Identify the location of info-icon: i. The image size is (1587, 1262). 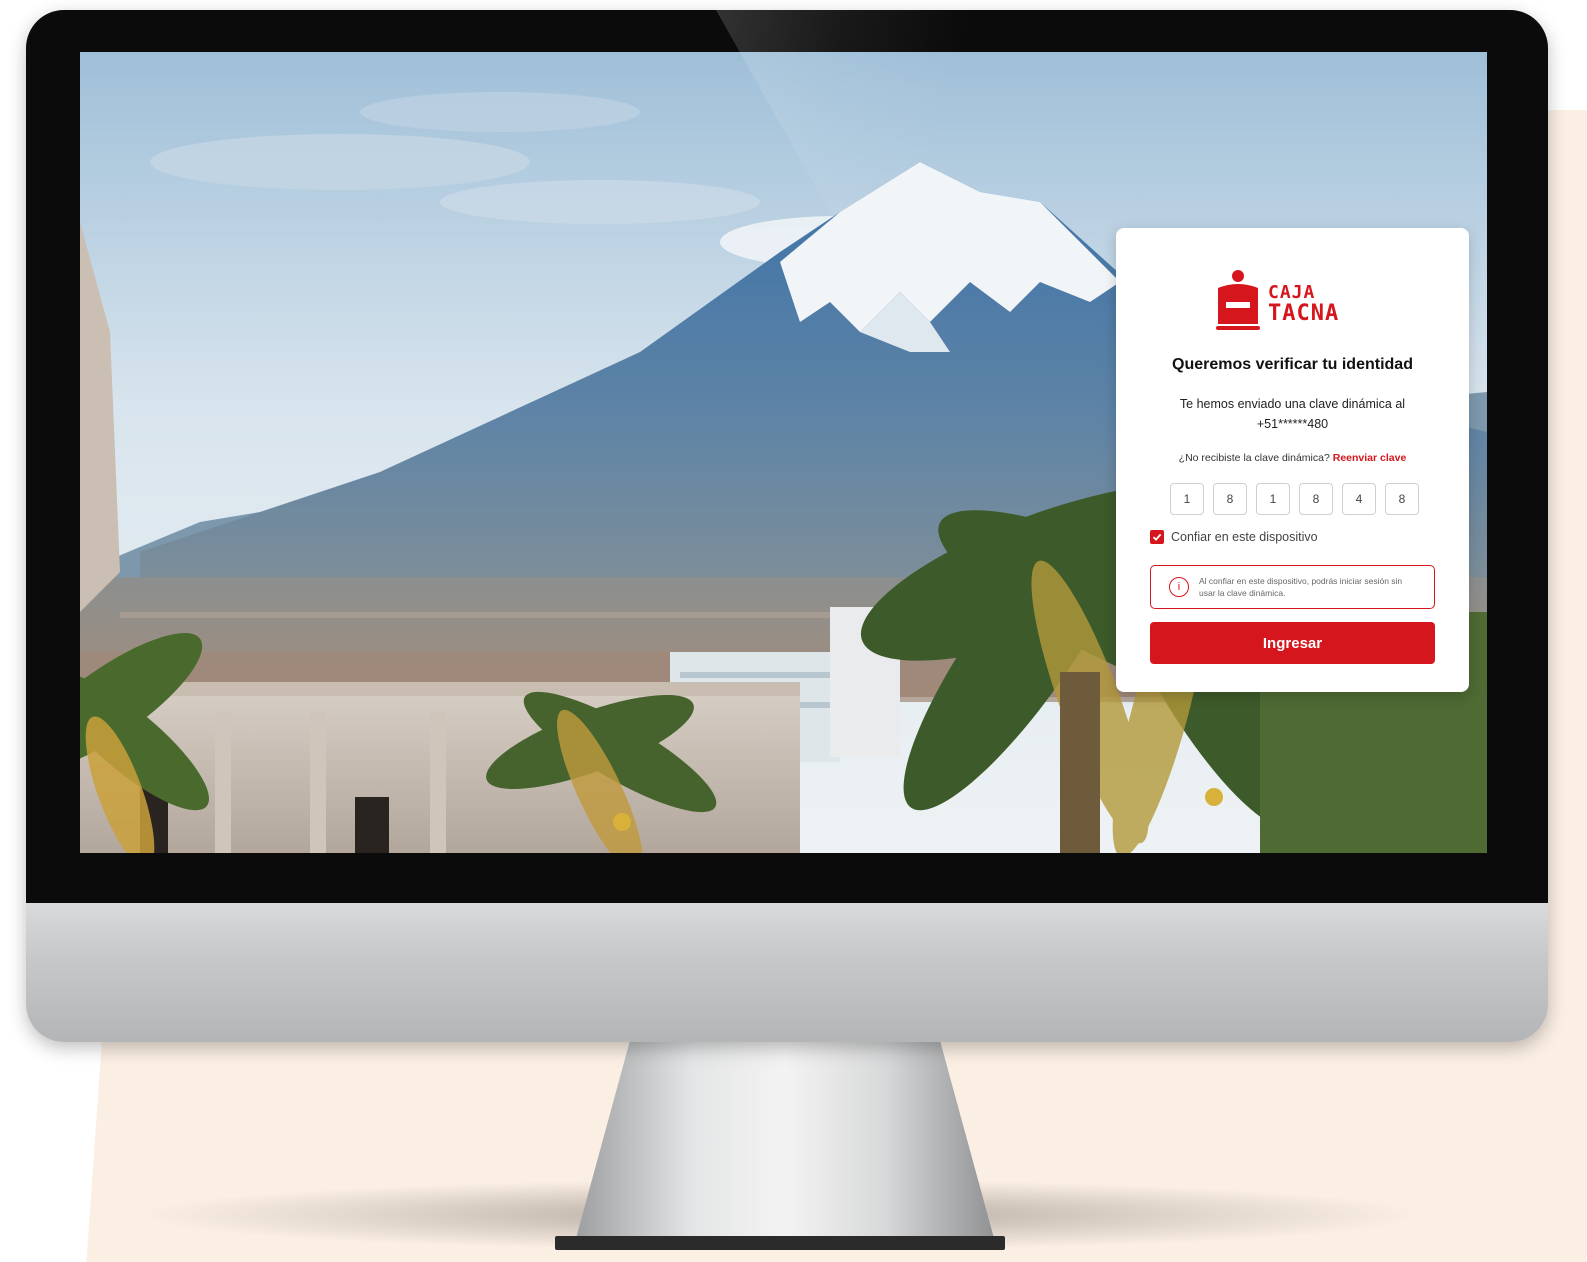
(1179, 587).